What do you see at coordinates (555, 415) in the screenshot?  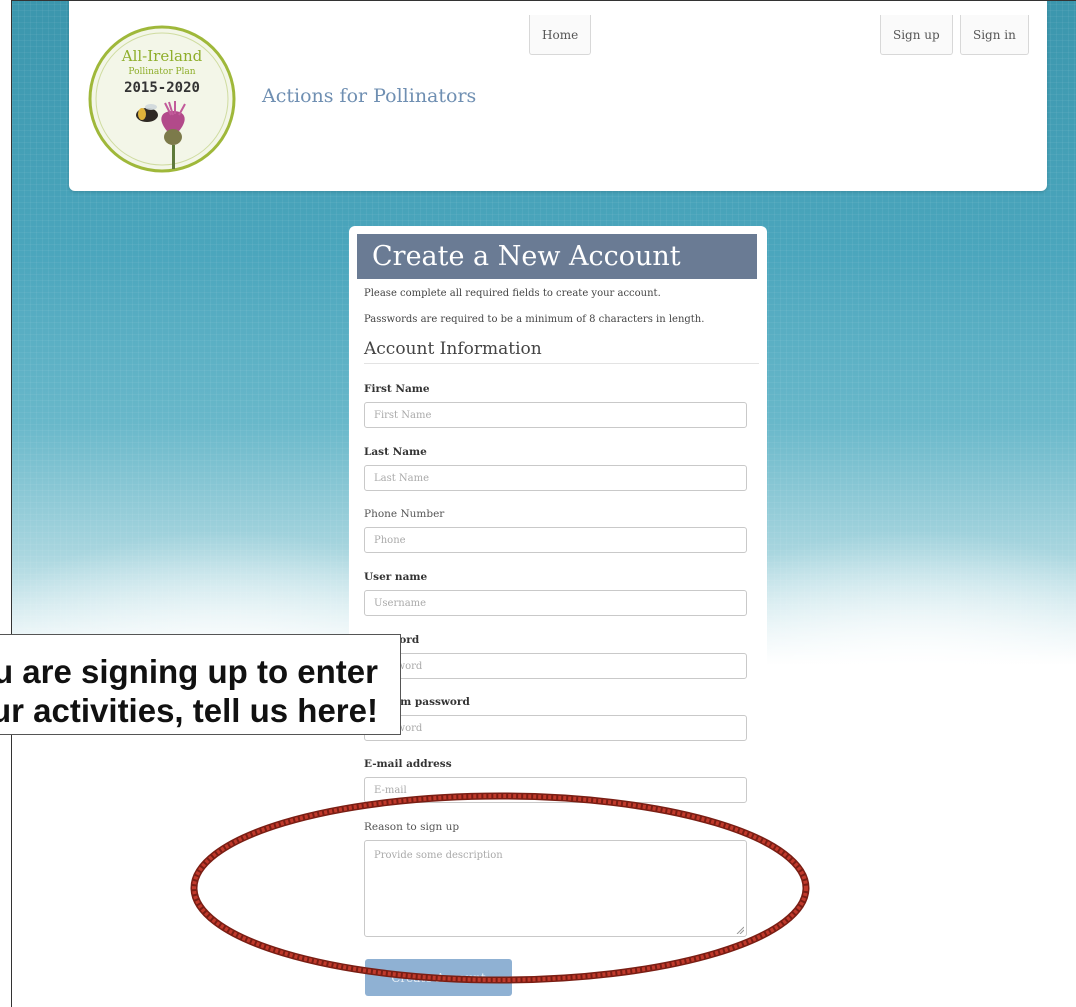 I see `first-name-input: First Name` at bounding box center [555, 415].